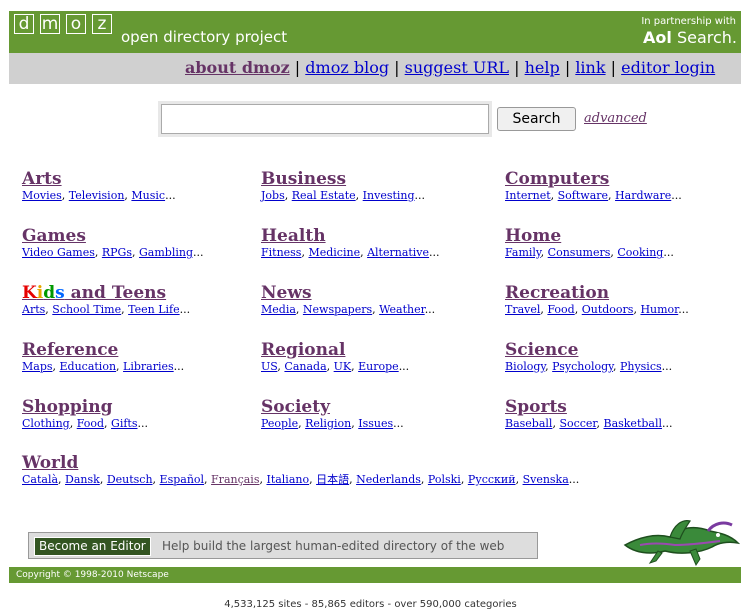 The height and width of the screenshot is (613, 741). What do you see at coordinates (523, 252) in the screenshot?
I see `subcategory-link: Family` at bounding box center [523, 252].